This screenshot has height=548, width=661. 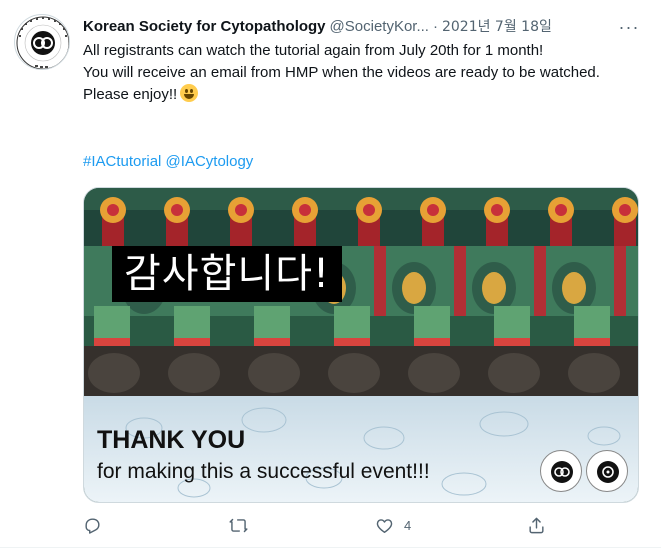 I want to click on korean-thanks-text: 감사합니다!, so click(x=227, y=274).